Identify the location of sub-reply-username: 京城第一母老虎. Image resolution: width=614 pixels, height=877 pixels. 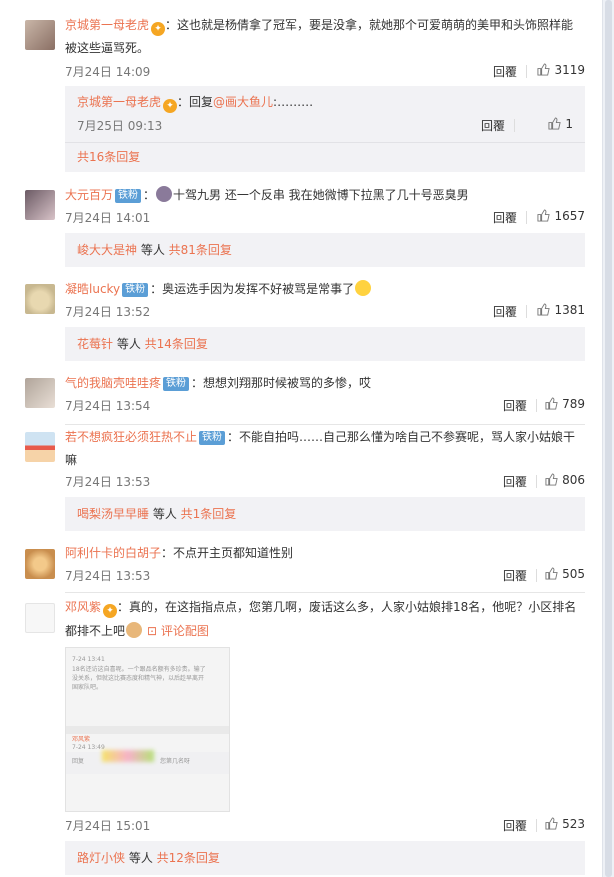
(119, 102).